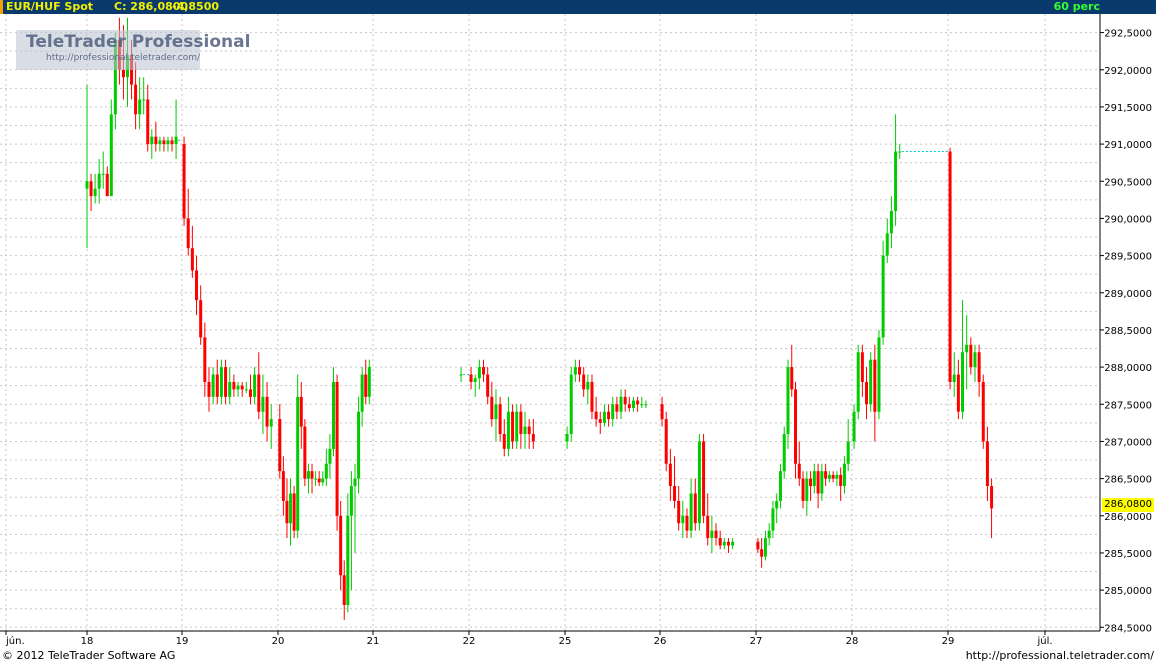 This screenshot has width=1156, height=664. Describe the element at coordinates (1128, 628) in the screenshot. I see `y-tick-label: 284,5000` at that location.